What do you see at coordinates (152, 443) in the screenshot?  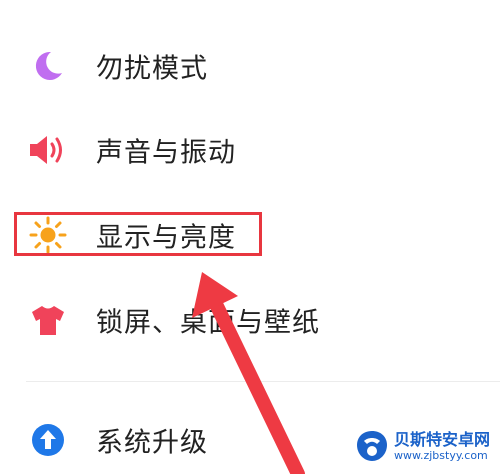 I see `settings-item-label: 系统升级` at bounding box center [152, 443].